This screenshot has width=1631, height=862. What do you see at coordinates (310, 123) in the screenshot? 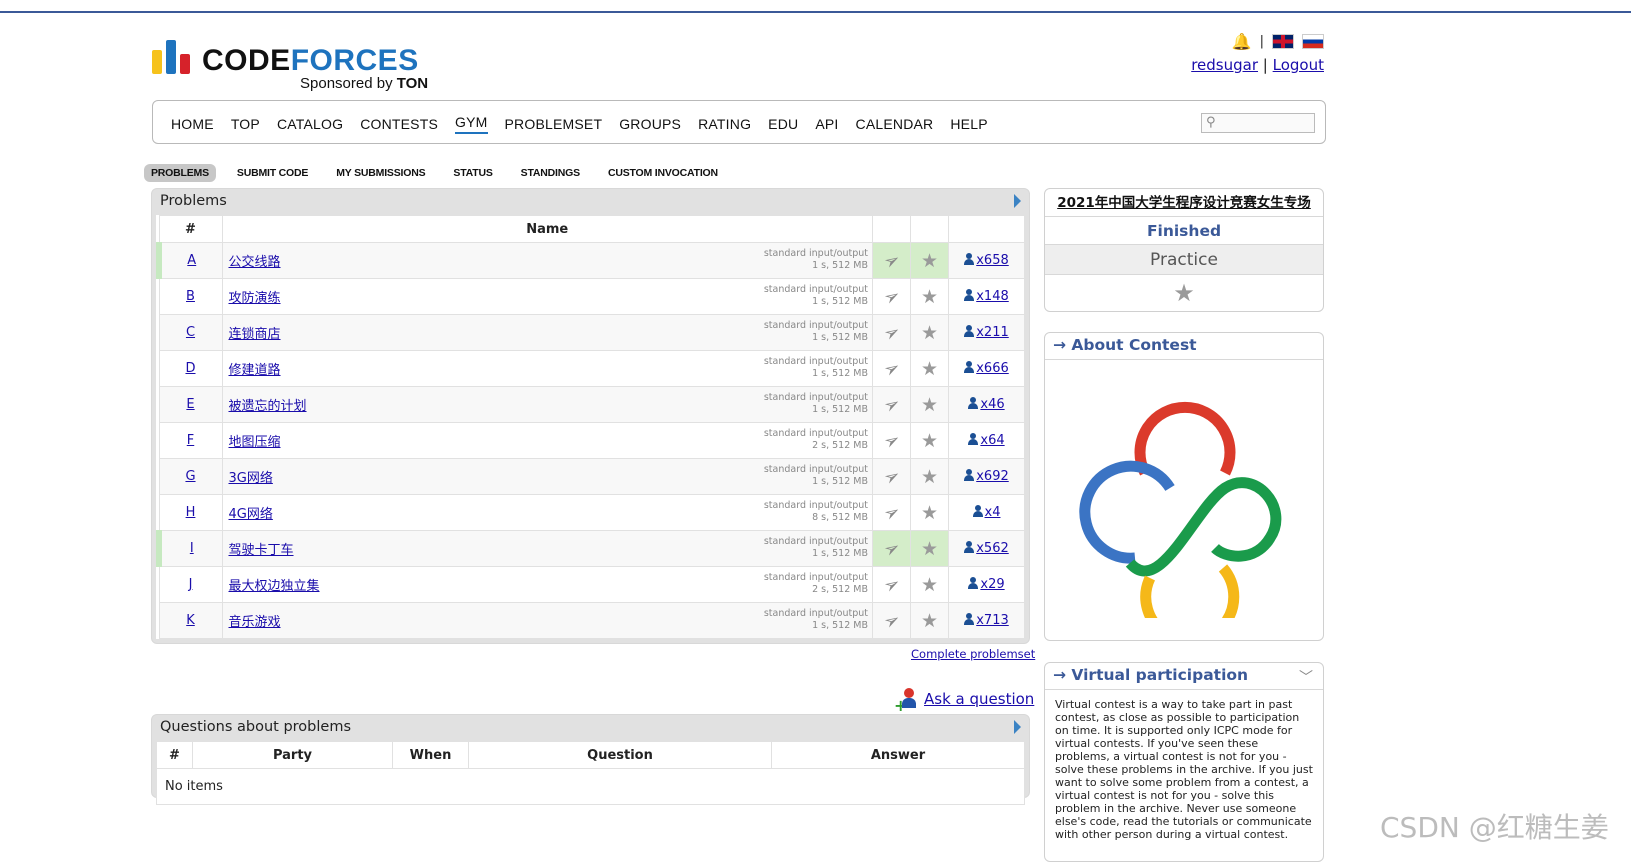
I see `nav-catalog: CATALOG` at bounding box center [310, 123].